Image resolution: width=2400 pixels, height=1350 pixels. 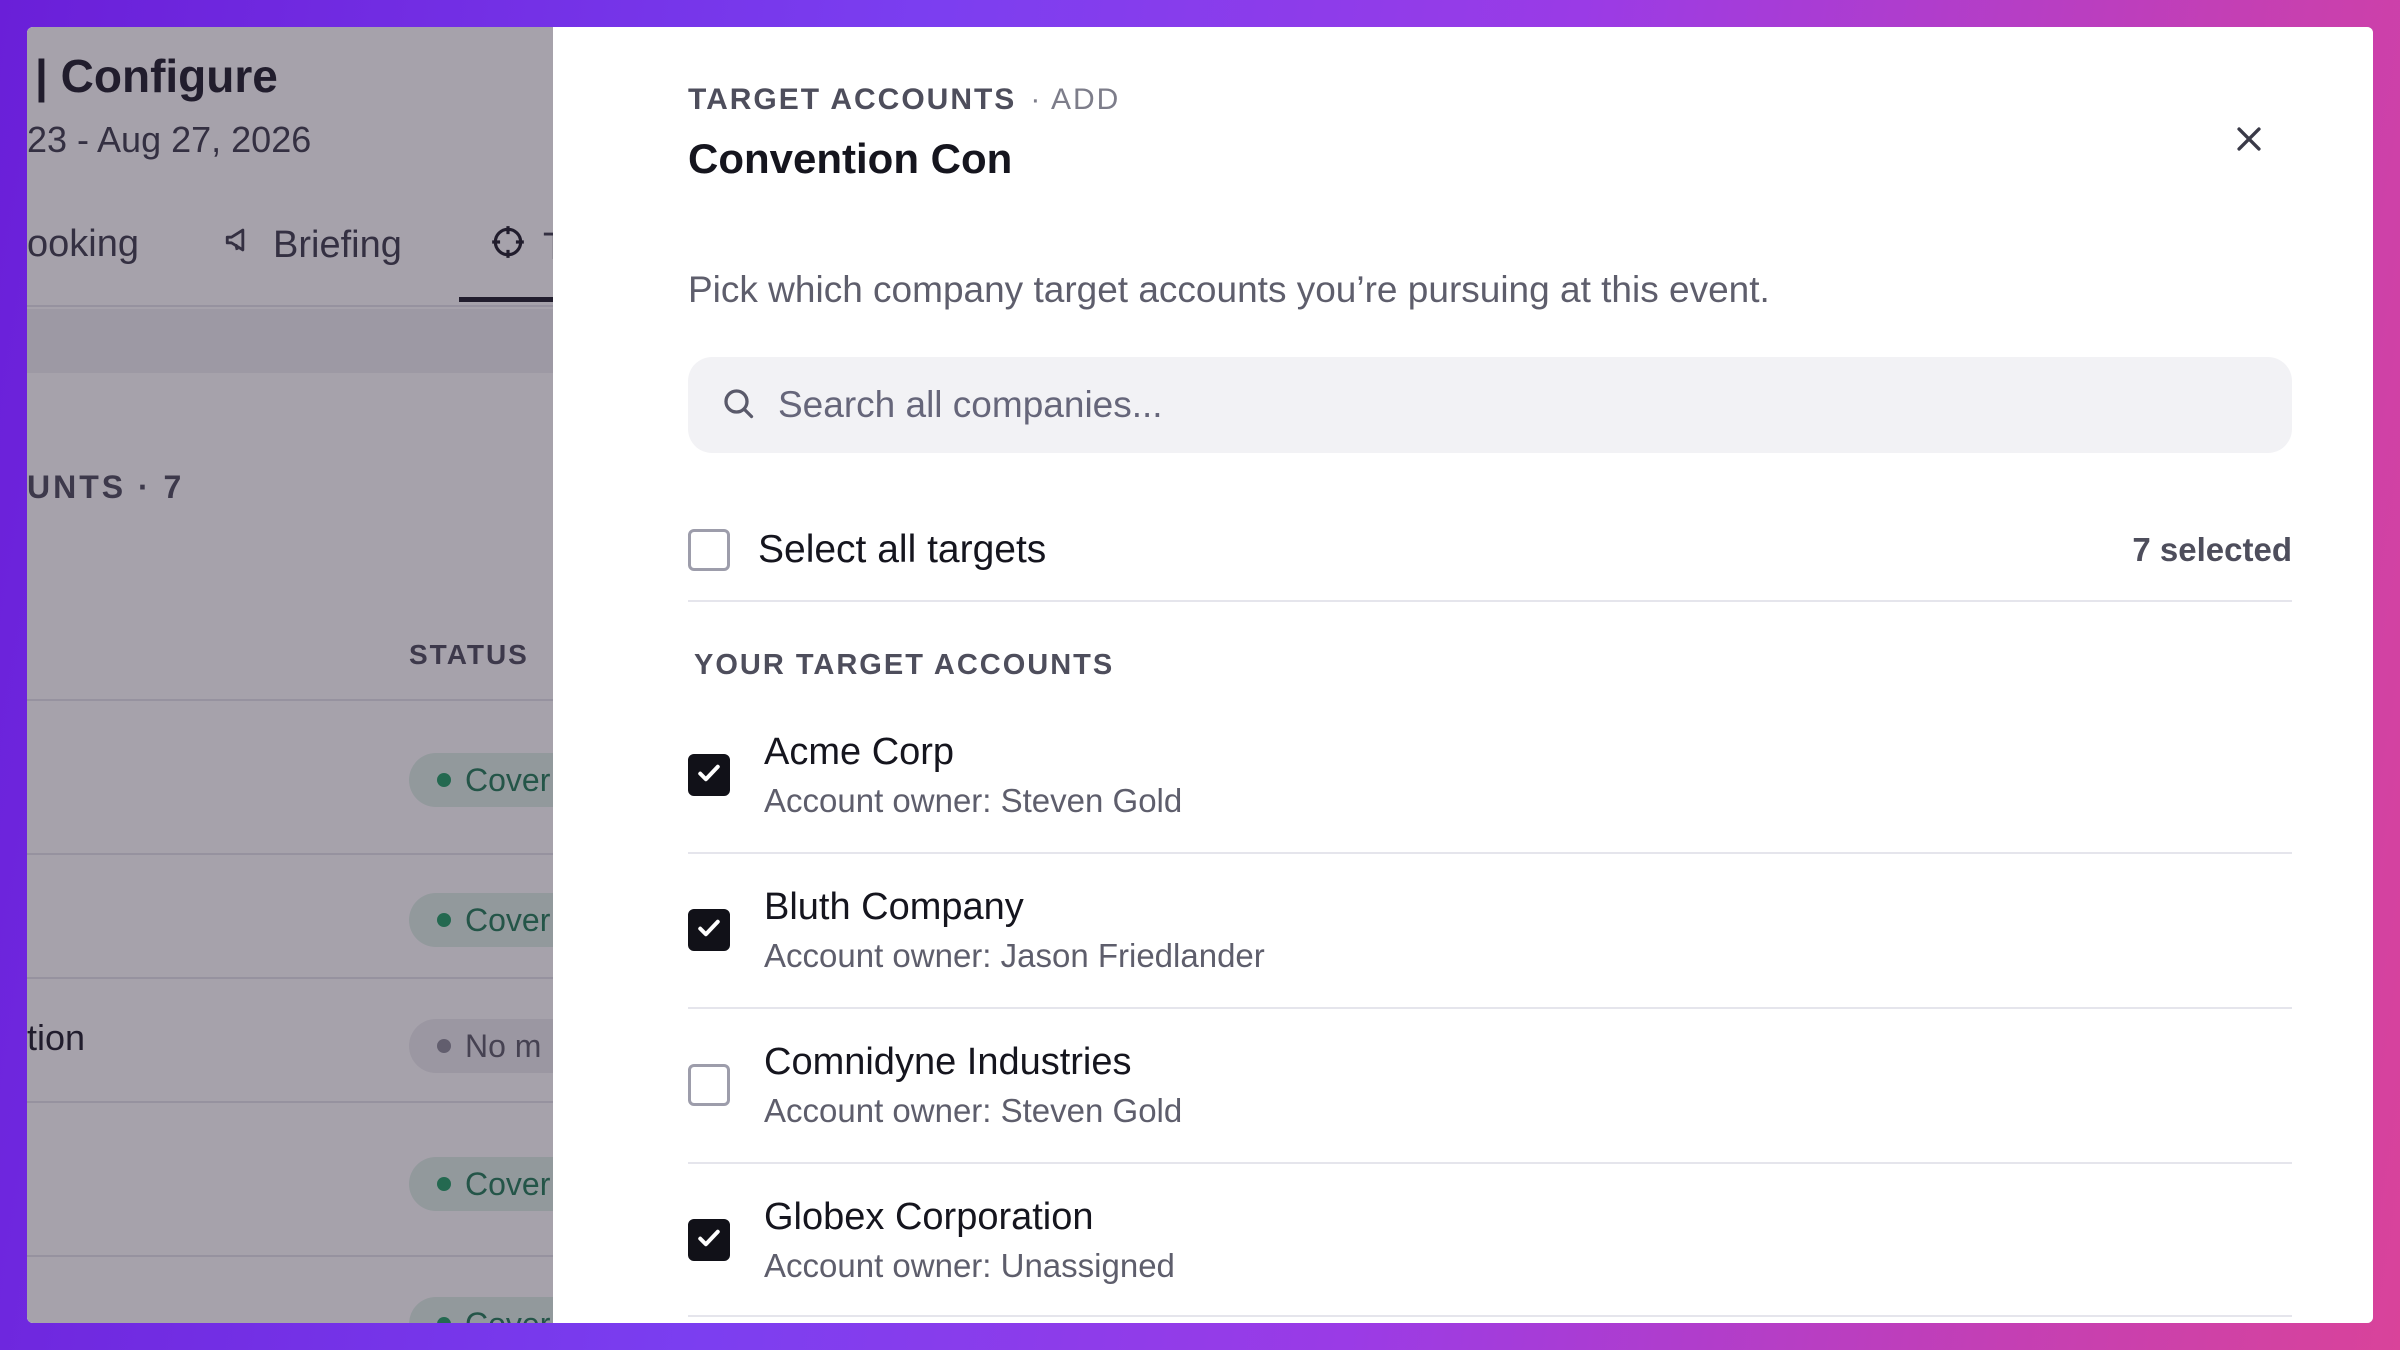 I want to click on close-button, so click(x=2249, y=141).